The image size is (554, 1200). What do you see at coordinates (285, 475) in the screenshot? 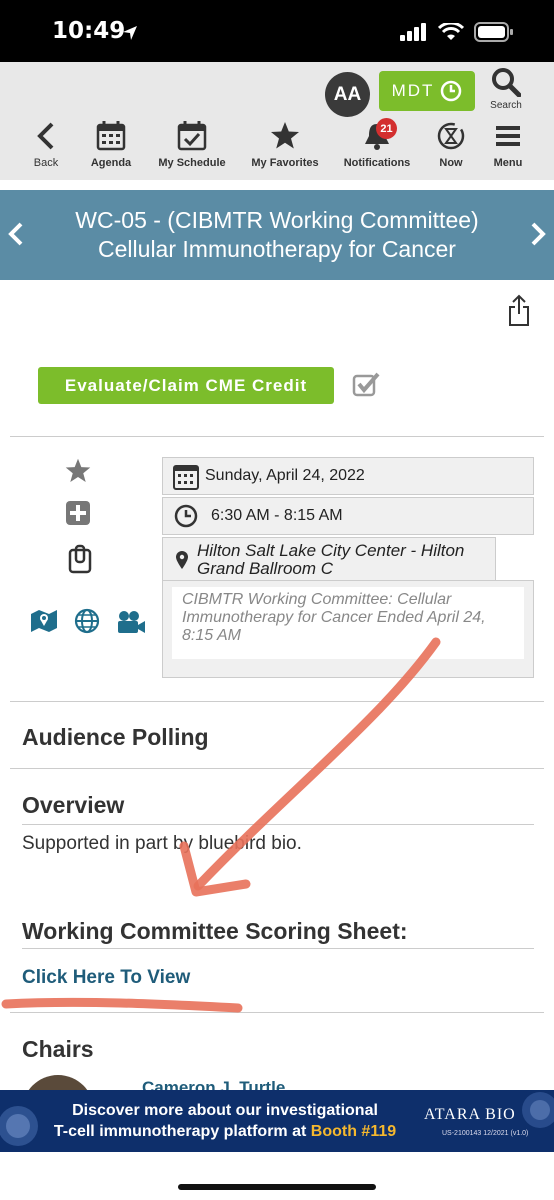
I see `session-date: Sunday, April 24, 2022` at bounding box center [285, 475].